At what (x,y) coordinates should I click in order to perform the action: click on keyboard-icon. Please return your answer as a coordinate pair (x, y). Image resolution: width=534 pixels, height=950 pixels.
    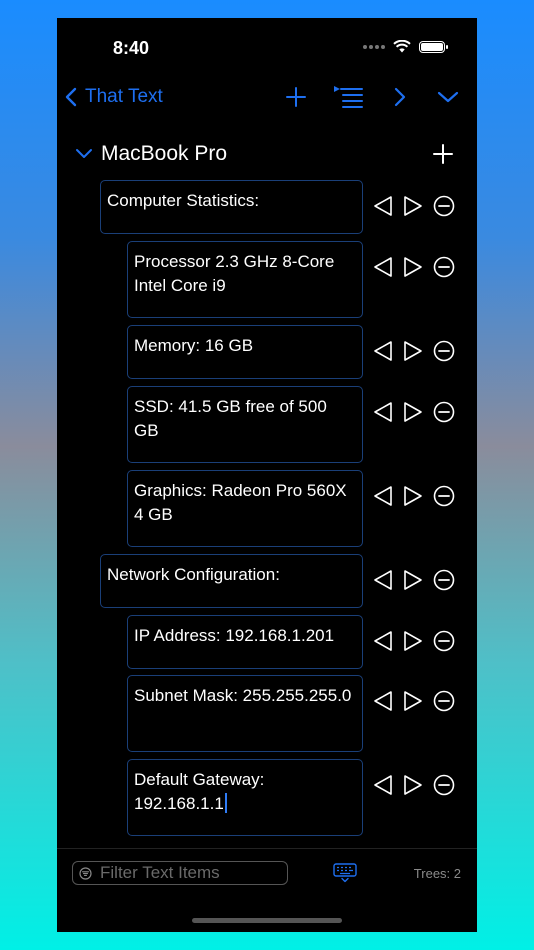
    Looking at the image, I should click on (345, 873).